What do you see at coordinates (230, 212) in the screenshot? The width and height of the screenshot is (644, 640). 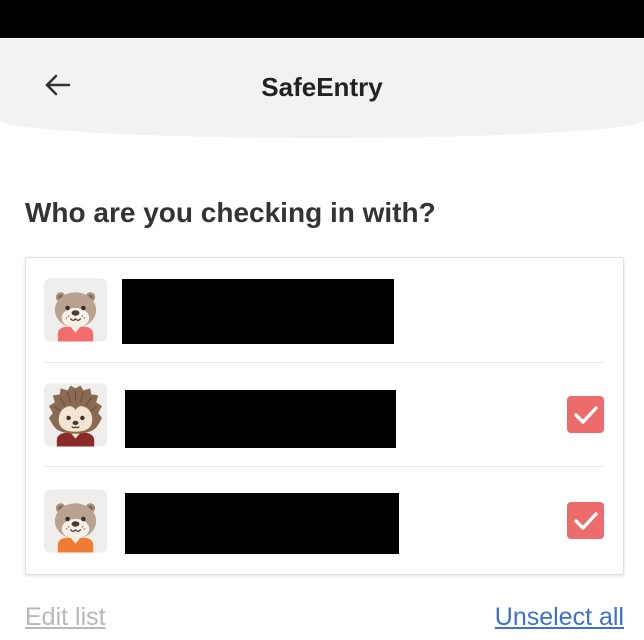 I see `section-heading: Who are you checking in with?` at bounding box center [230, 212].